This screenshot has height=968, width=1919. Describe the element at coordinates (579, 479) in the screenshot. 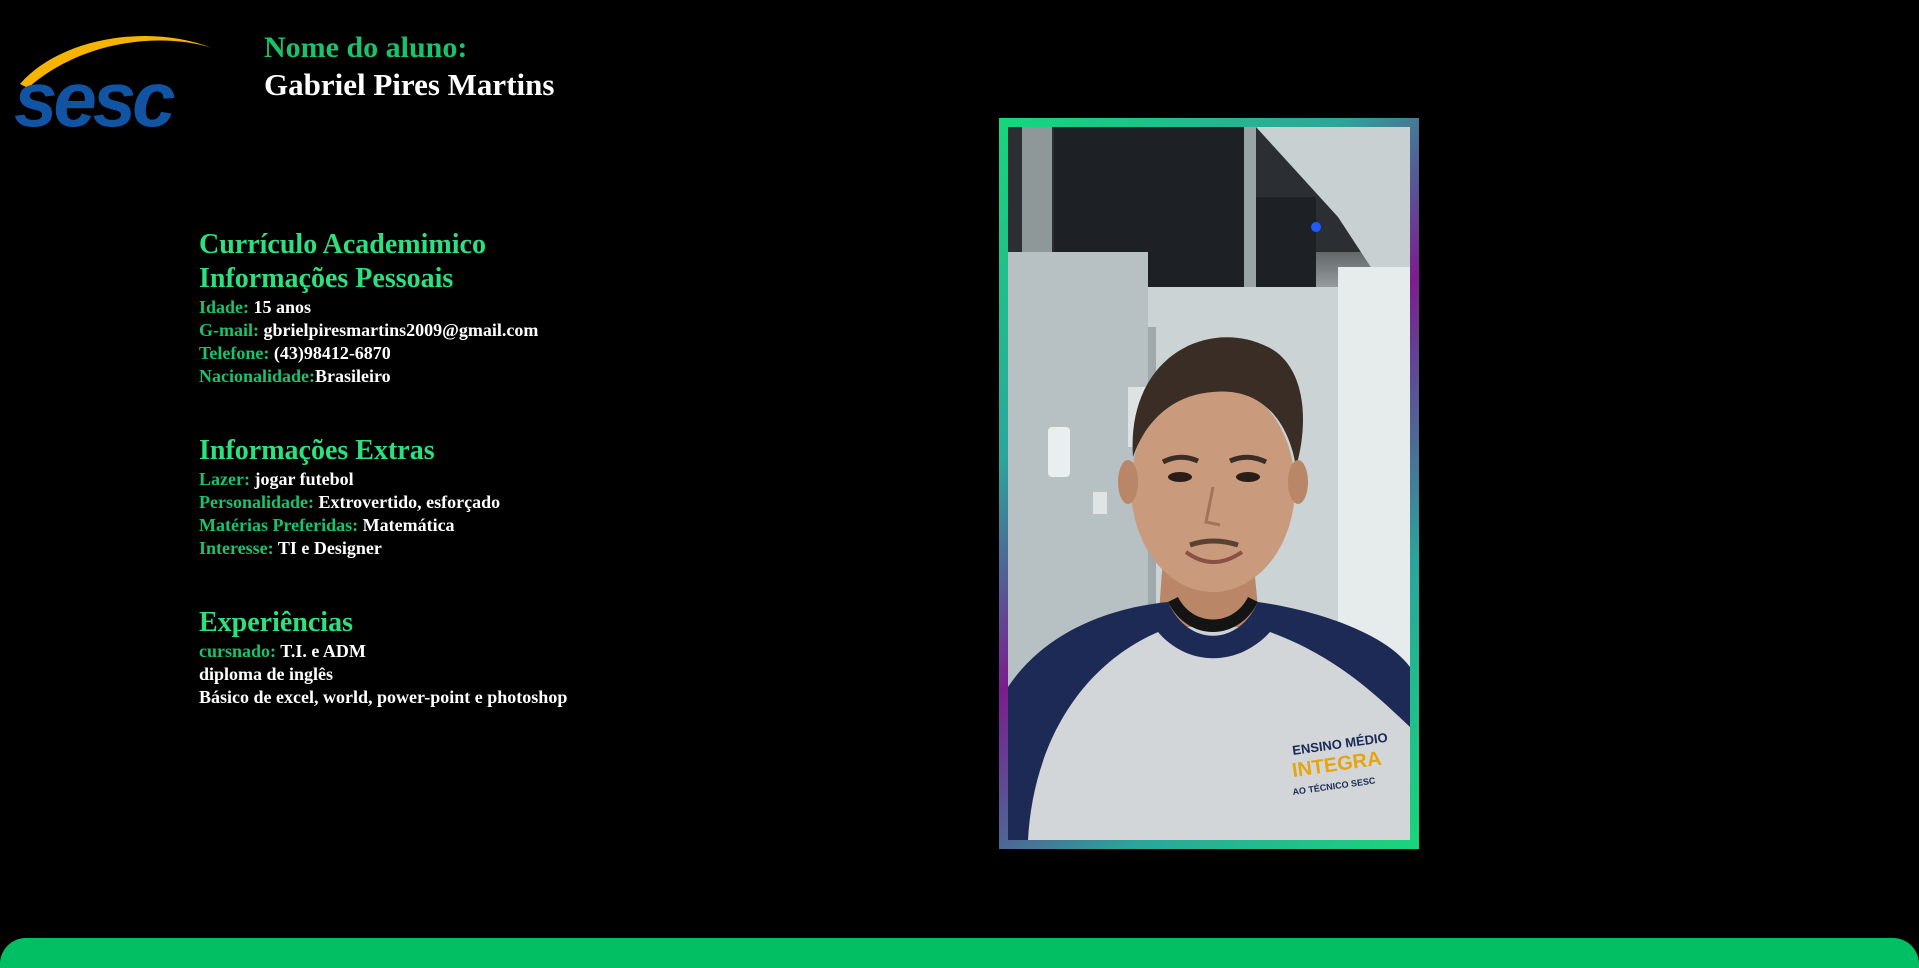

I see `extra-info-row: Lazer: jogar futebol` at that location.